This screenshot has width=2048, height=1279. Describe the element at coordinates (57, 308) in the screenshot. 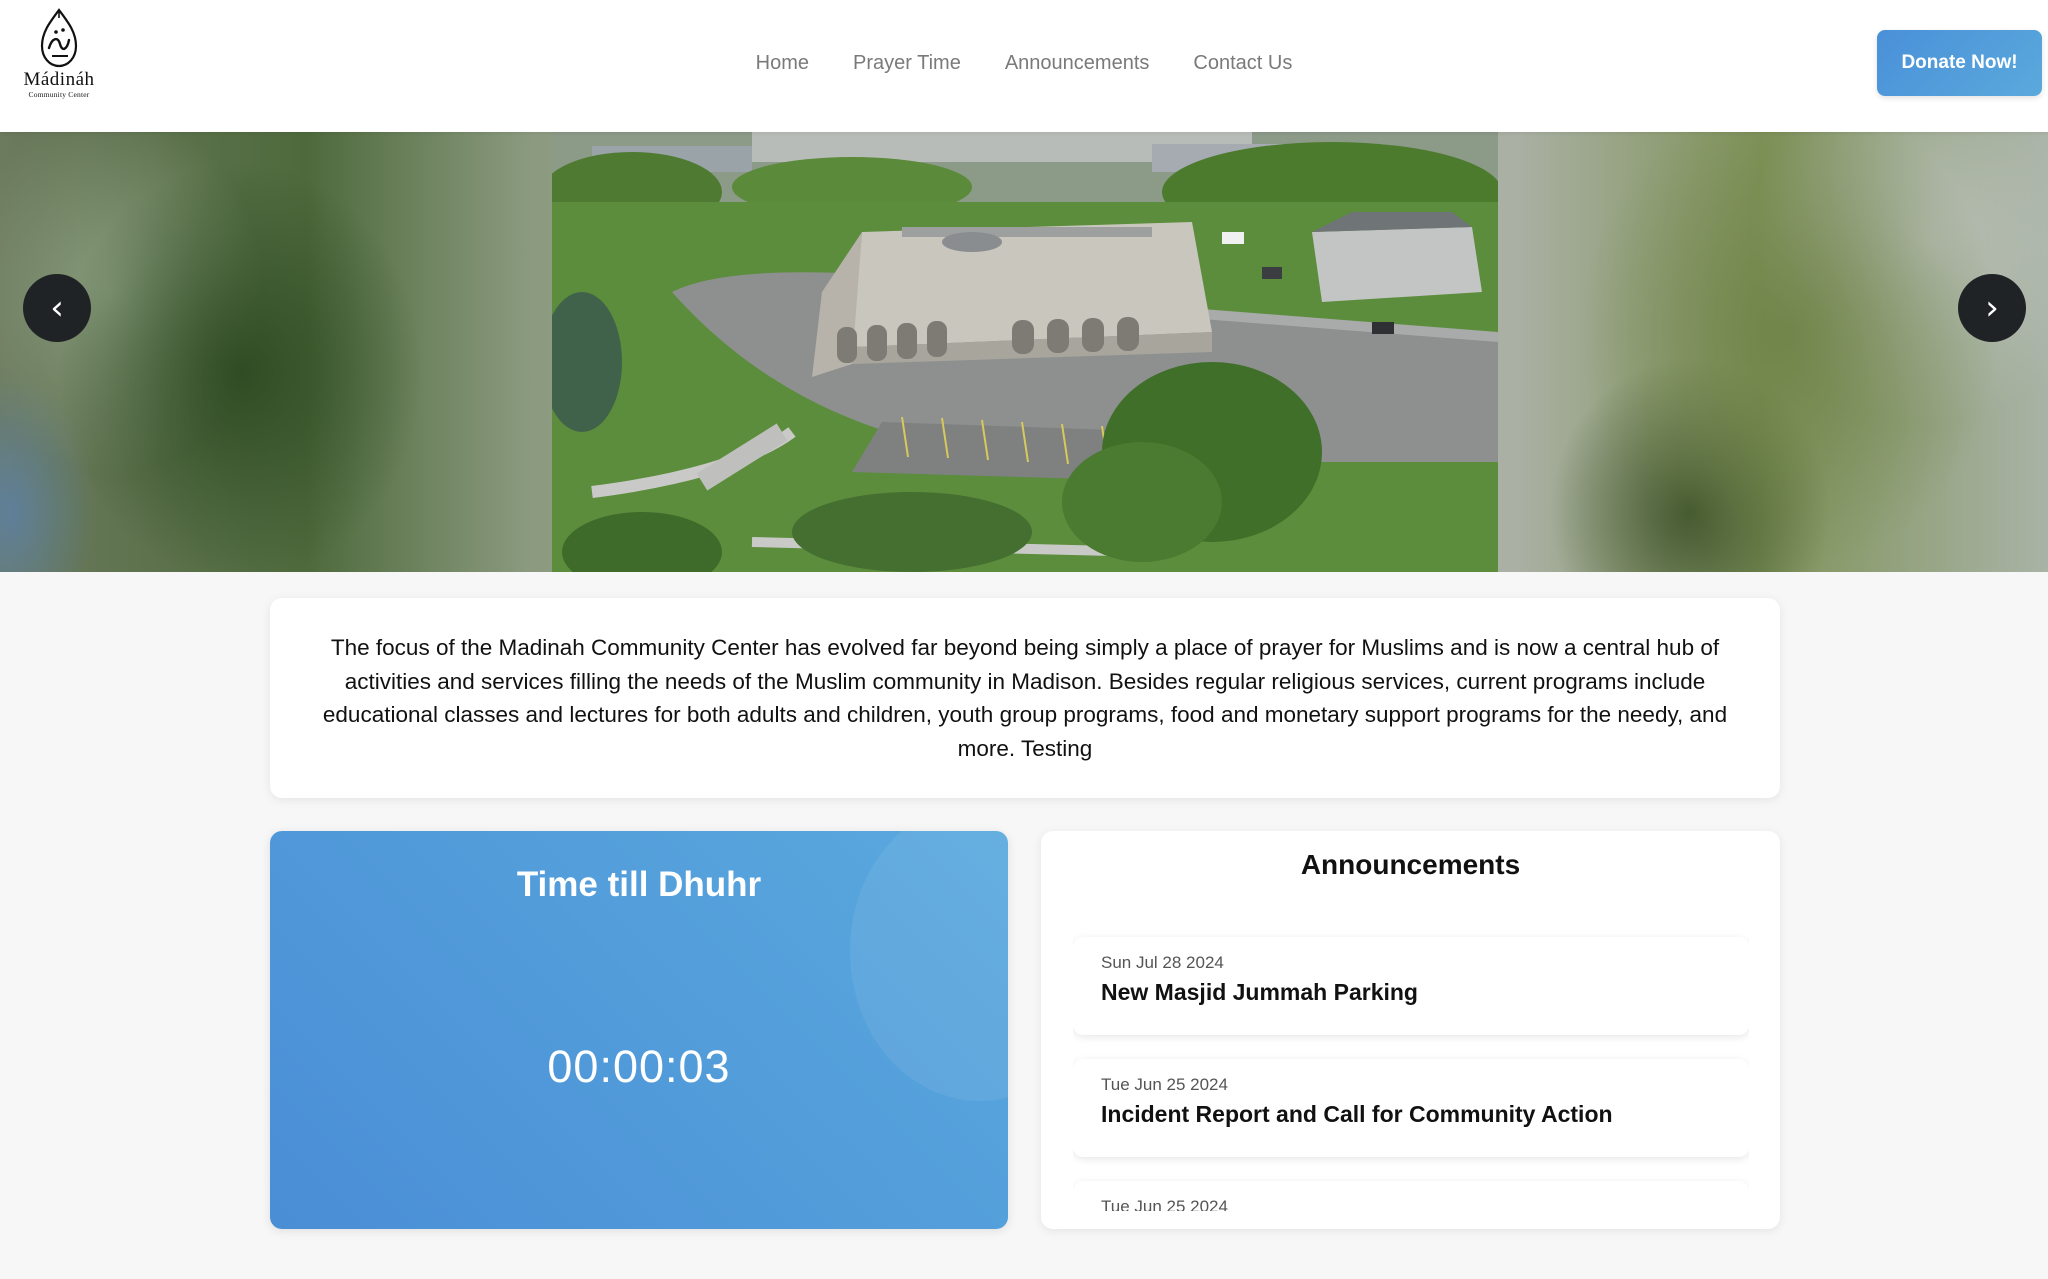

I see `carousel-prev-button: ‹` at that location.